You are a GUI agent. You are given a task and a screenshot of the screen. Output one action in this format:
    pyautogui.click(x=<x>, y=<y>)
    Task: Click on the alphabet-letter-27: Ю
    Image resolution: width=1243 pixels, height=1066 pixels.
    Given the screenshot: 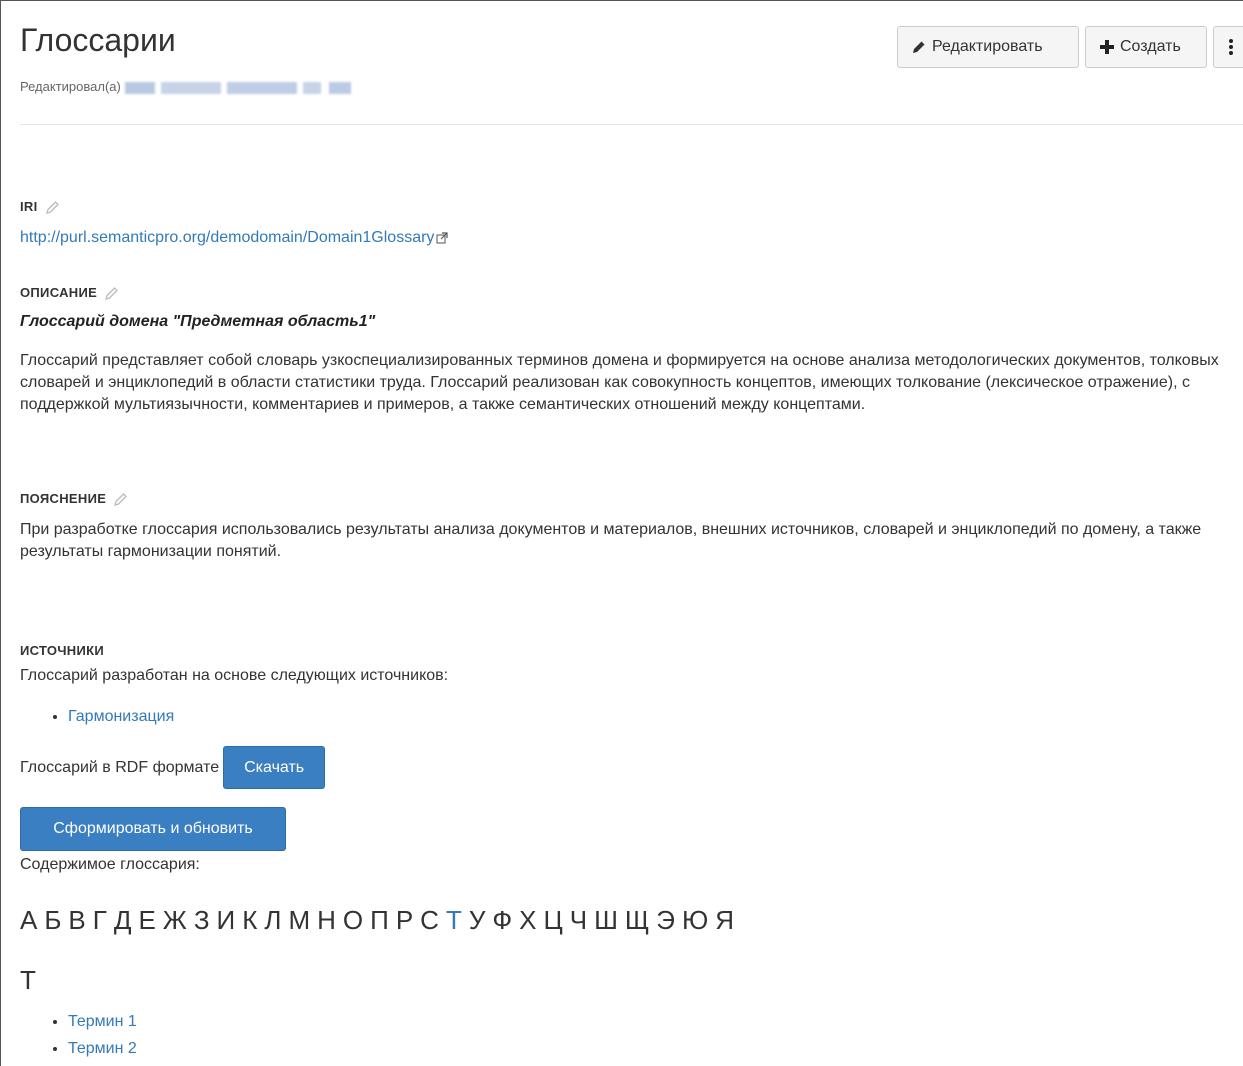 What is the action you would take?
    pyautogui.click(x=695, y=920)
    